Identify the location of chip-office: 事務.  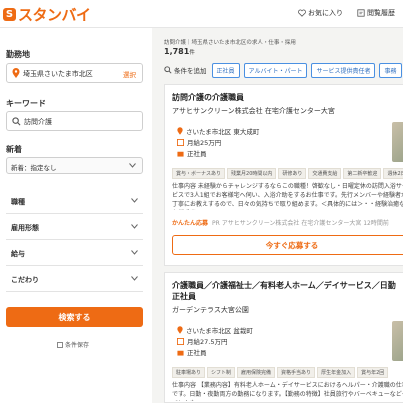
(390, 70).